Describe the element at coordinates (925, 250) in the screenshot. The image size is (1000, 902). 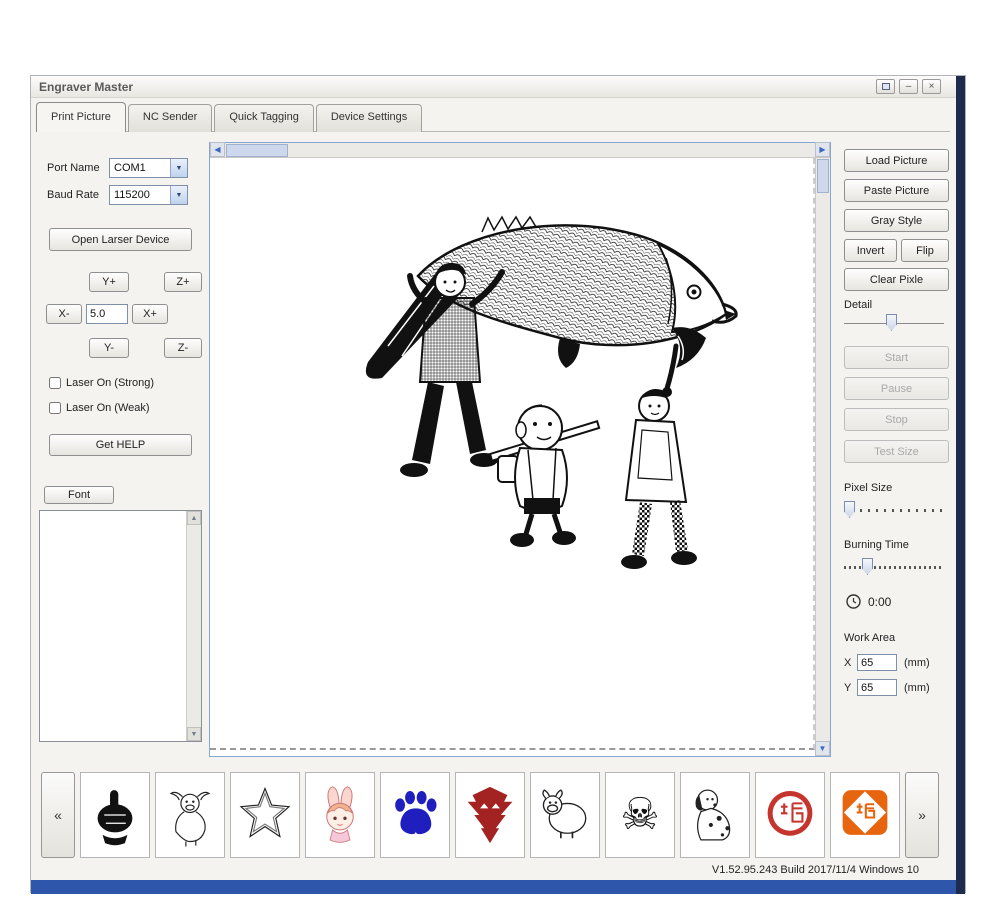
I see `flip-button: Flip` at that location.